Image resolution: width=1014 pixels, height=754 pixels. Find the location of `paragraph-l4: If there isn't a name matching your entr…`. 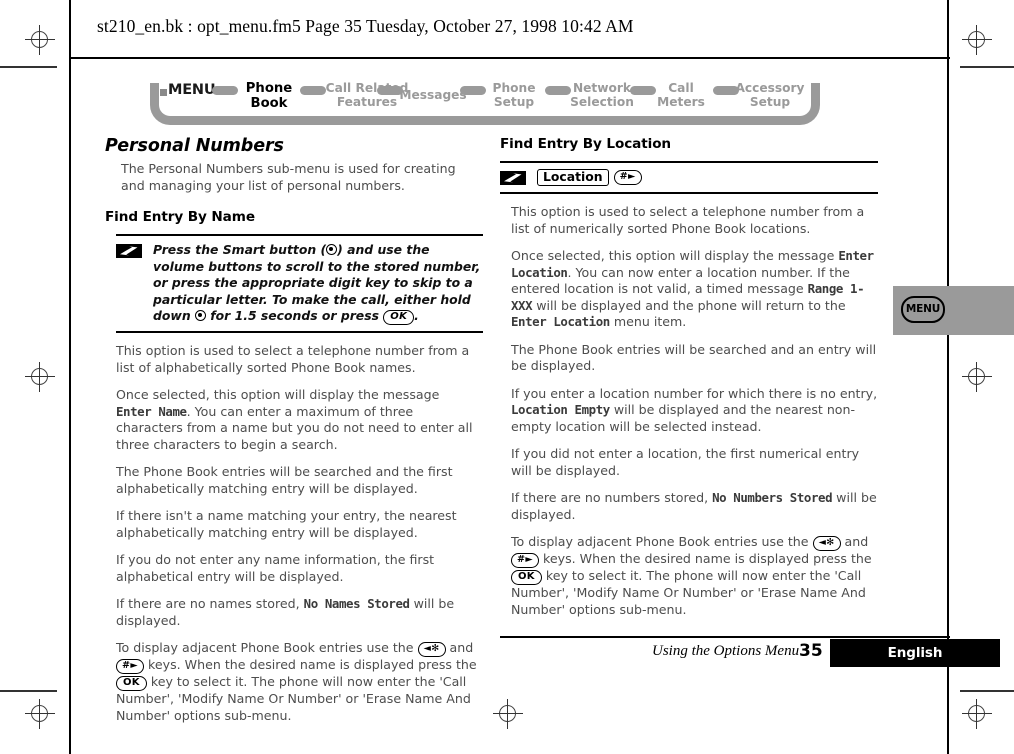

paragraph-l4: If there isn't a name matching your entr… is located at coordinates (296, 524).